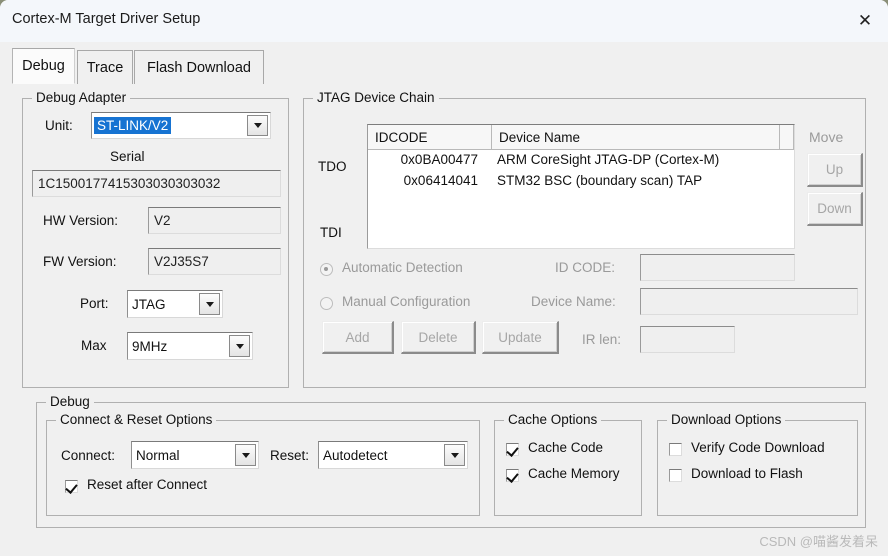 The image size is (888, 556). What do you see at coordinates (406, 301) in the screenshot?
I see `manual-configuration-label: Manual Configuration` at bounding box center [406, 301].